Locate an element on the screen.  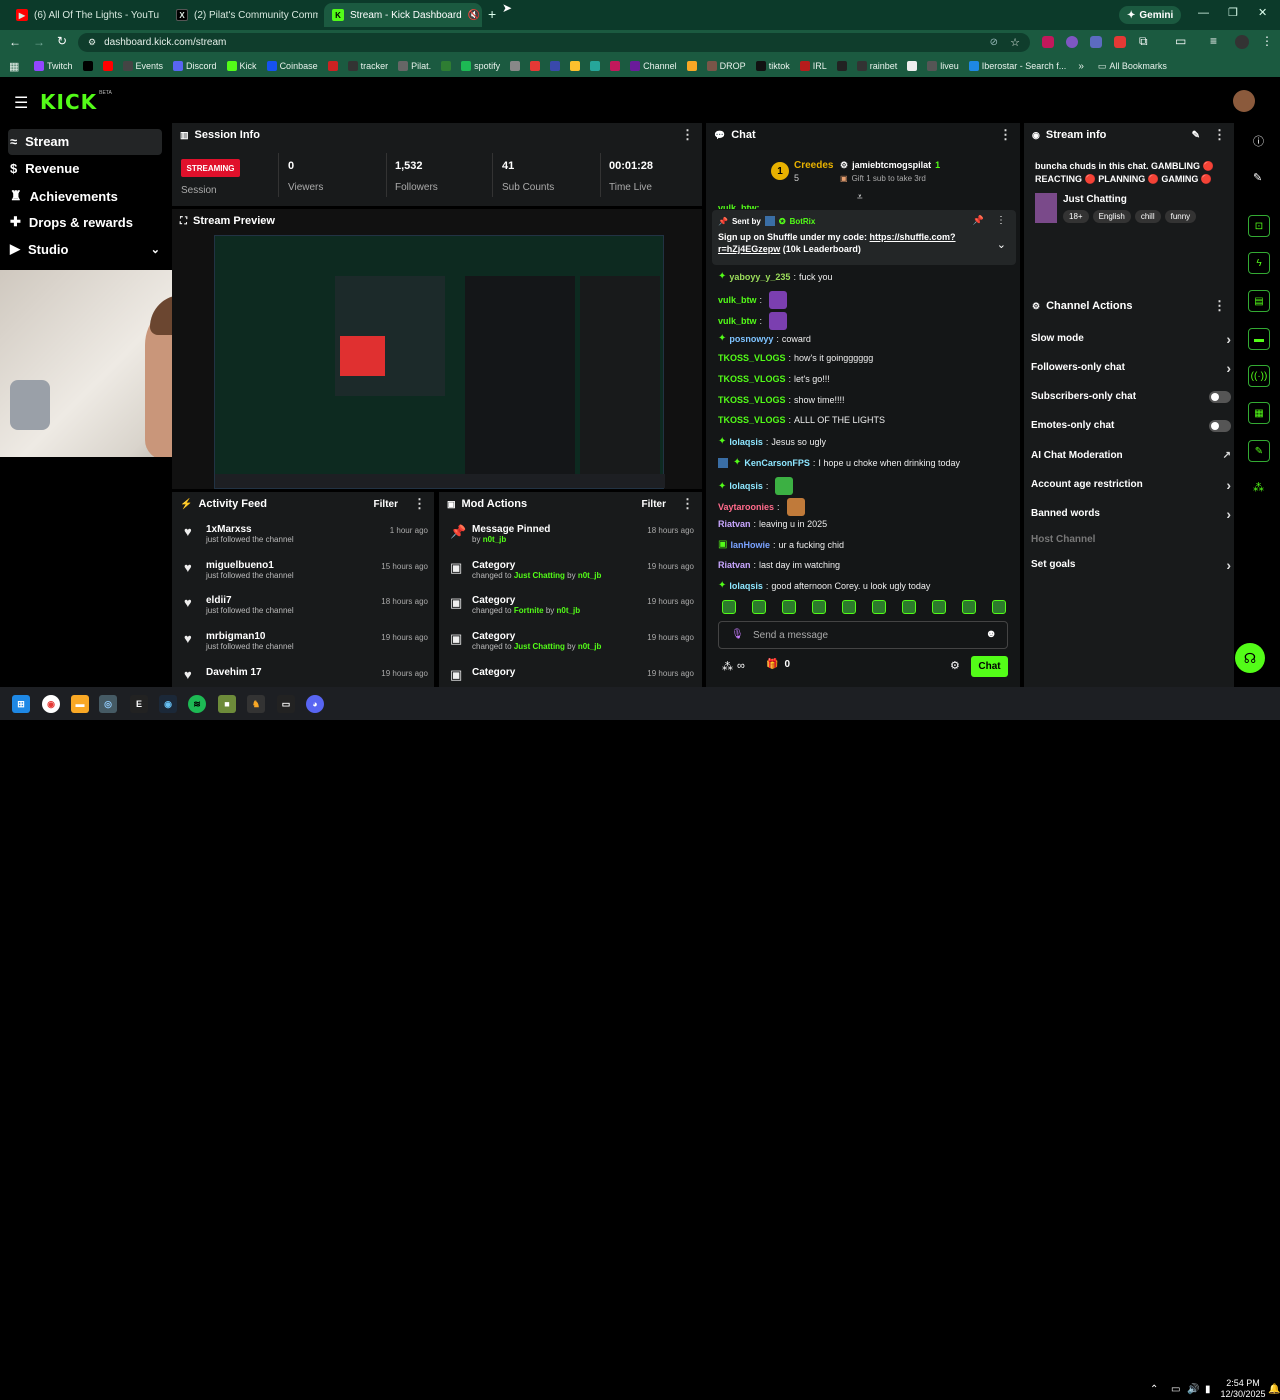
chat-message: Riatvan: leaving u in 2025 is located at coordinates (772, 524).